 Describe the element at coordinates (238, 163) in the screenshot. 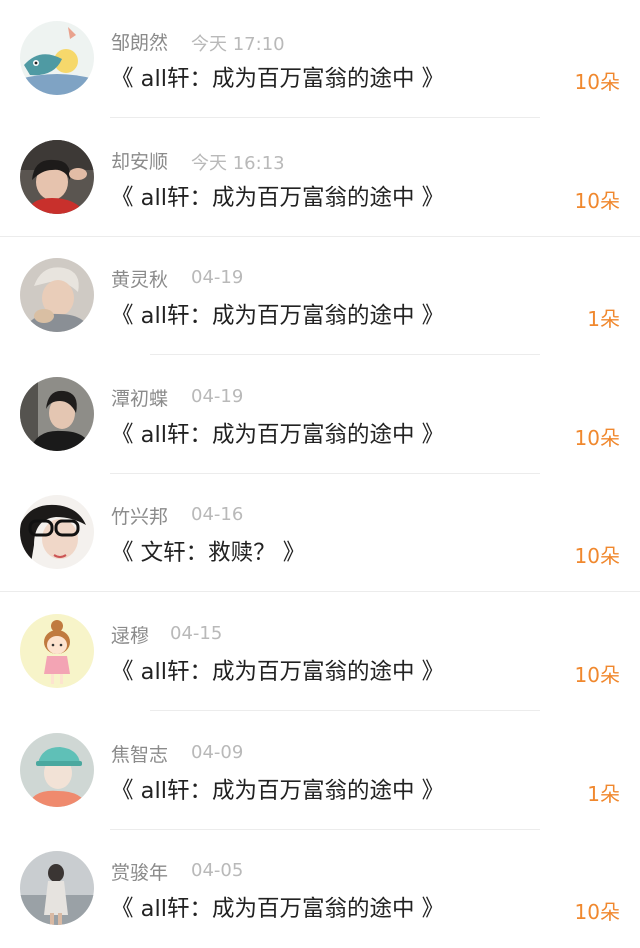

I see `timestamp: 今天 16:13` at that location.